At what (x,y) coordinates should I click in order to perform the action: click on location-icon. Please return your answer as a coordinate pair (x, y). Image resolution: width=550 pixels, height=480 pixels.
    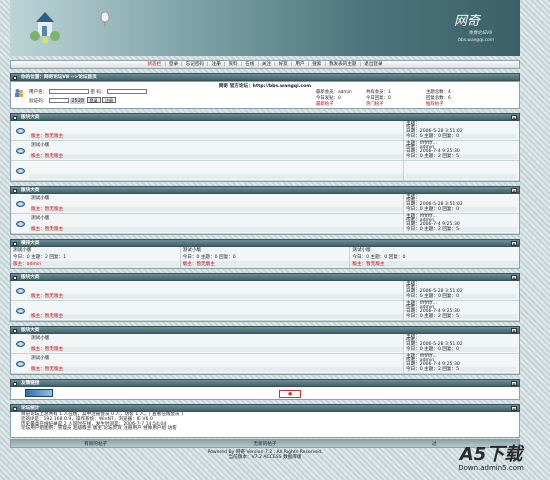
    Looking at the image, I should click on (15, 77).